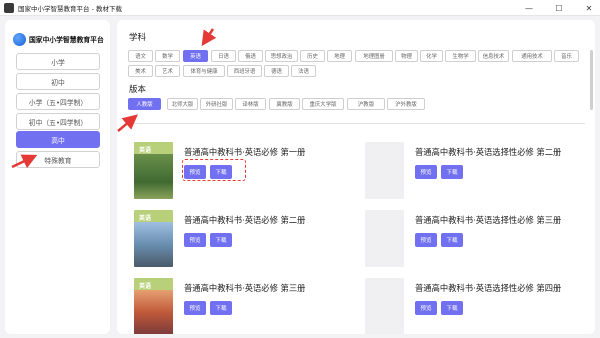  I want to click on subject-chip: 日语, so click(223, 56).